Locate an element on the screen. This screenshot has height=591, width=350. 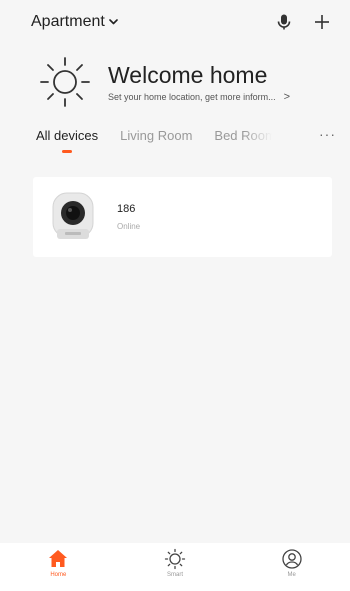
chevron-down-icon is located at coordinates (113, 22).